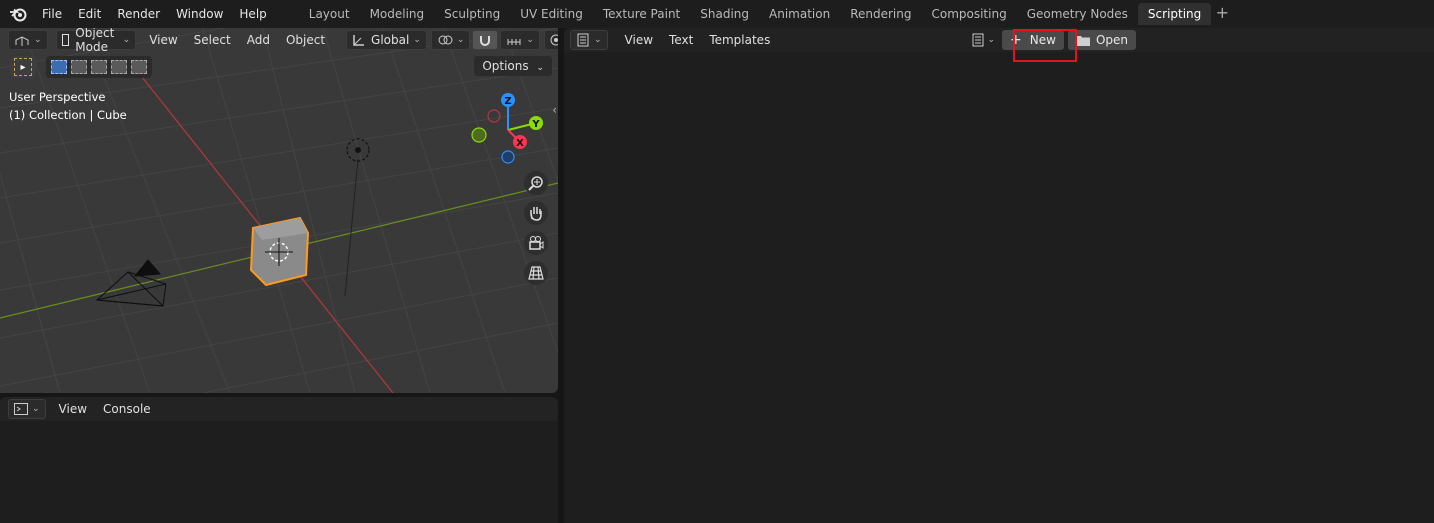  What do you see at coordinates (390, 40) in the screenshot?
I see `orientation-label: Global` at bounding box center [390, 40].